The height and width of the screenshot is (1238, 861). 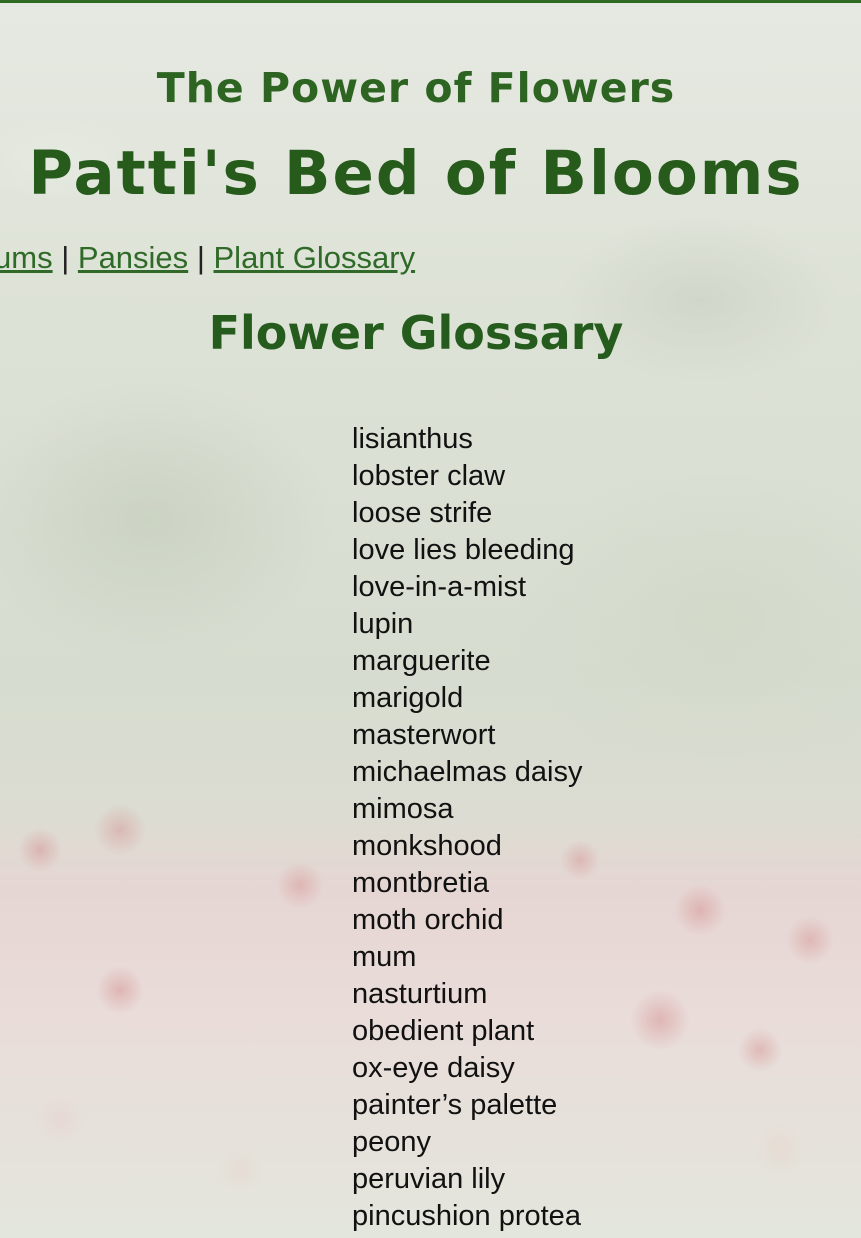 What do you see at coordinates (428, 920) in the screenshot?
I see `glossary-term: moth orchid` at bounding box center [428, 920].